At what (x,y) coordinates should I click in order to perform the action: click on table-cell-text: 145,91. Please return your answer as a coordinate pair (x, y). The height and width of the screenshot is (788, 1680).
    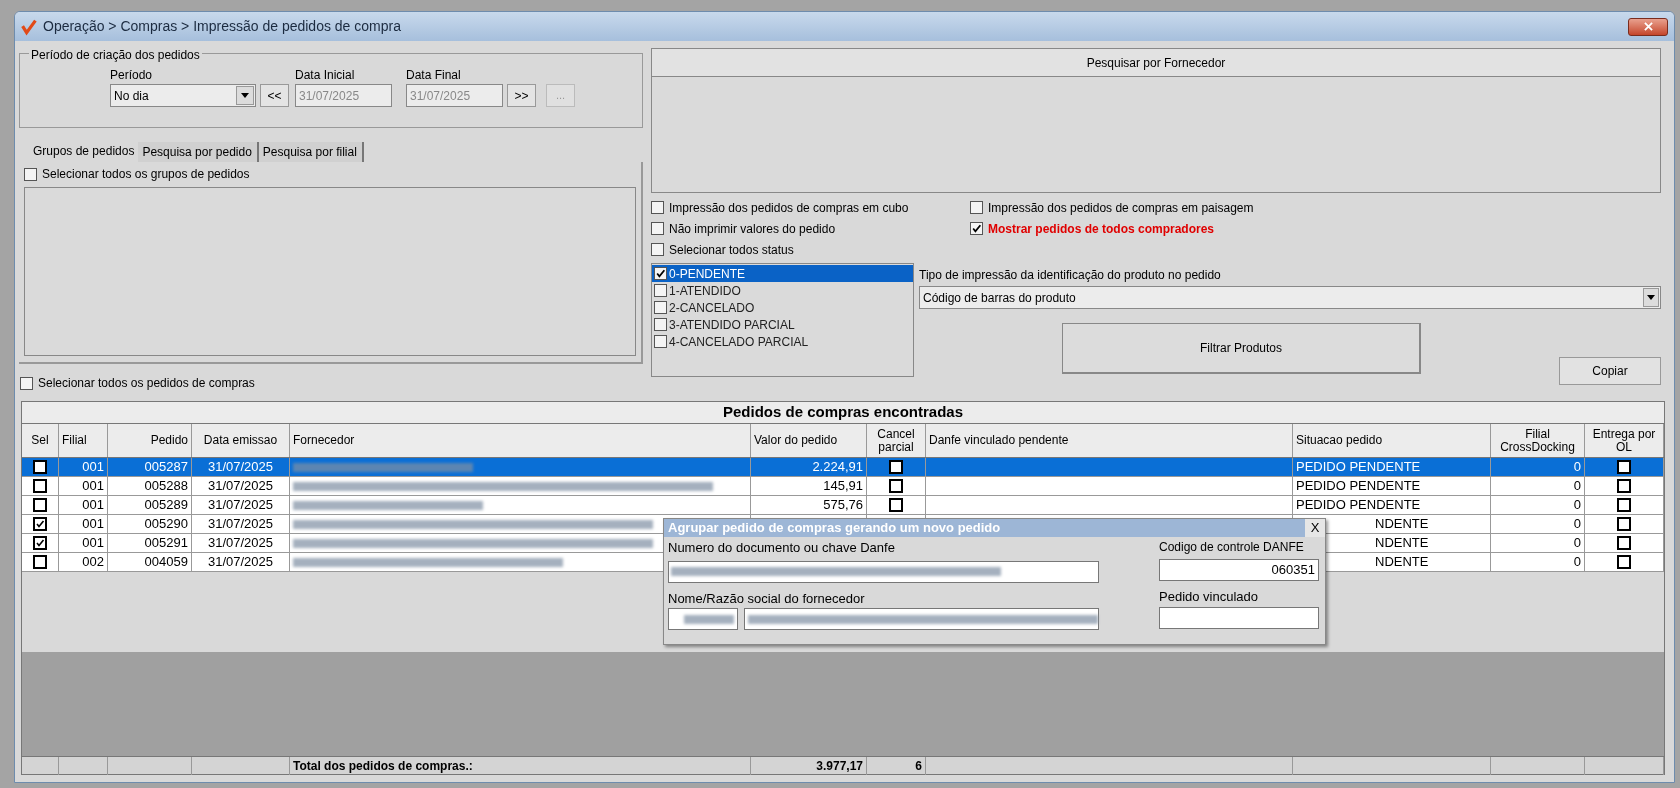
    Looking at the image, I should click on (843, 486).